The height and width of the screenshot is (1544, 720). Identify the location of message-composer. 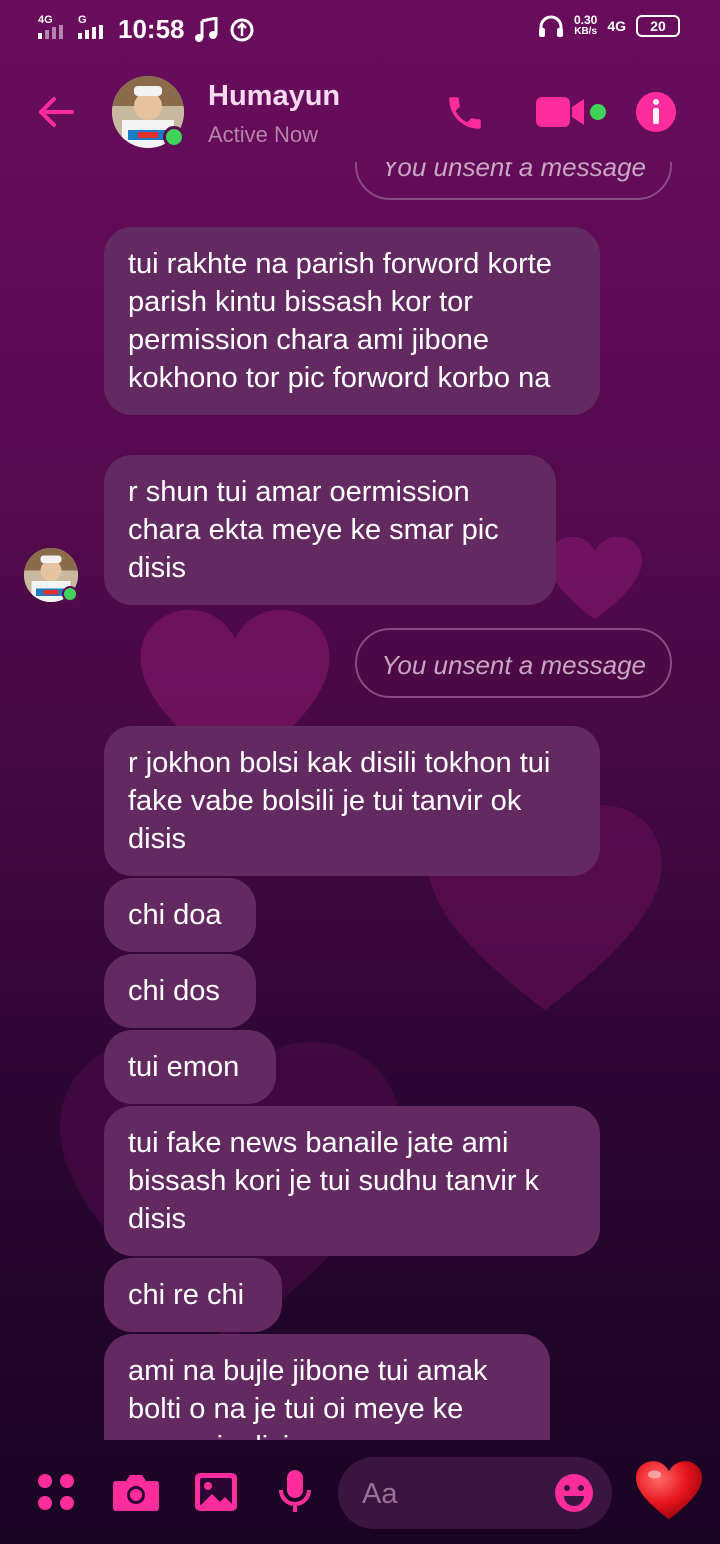
(360, 1492).